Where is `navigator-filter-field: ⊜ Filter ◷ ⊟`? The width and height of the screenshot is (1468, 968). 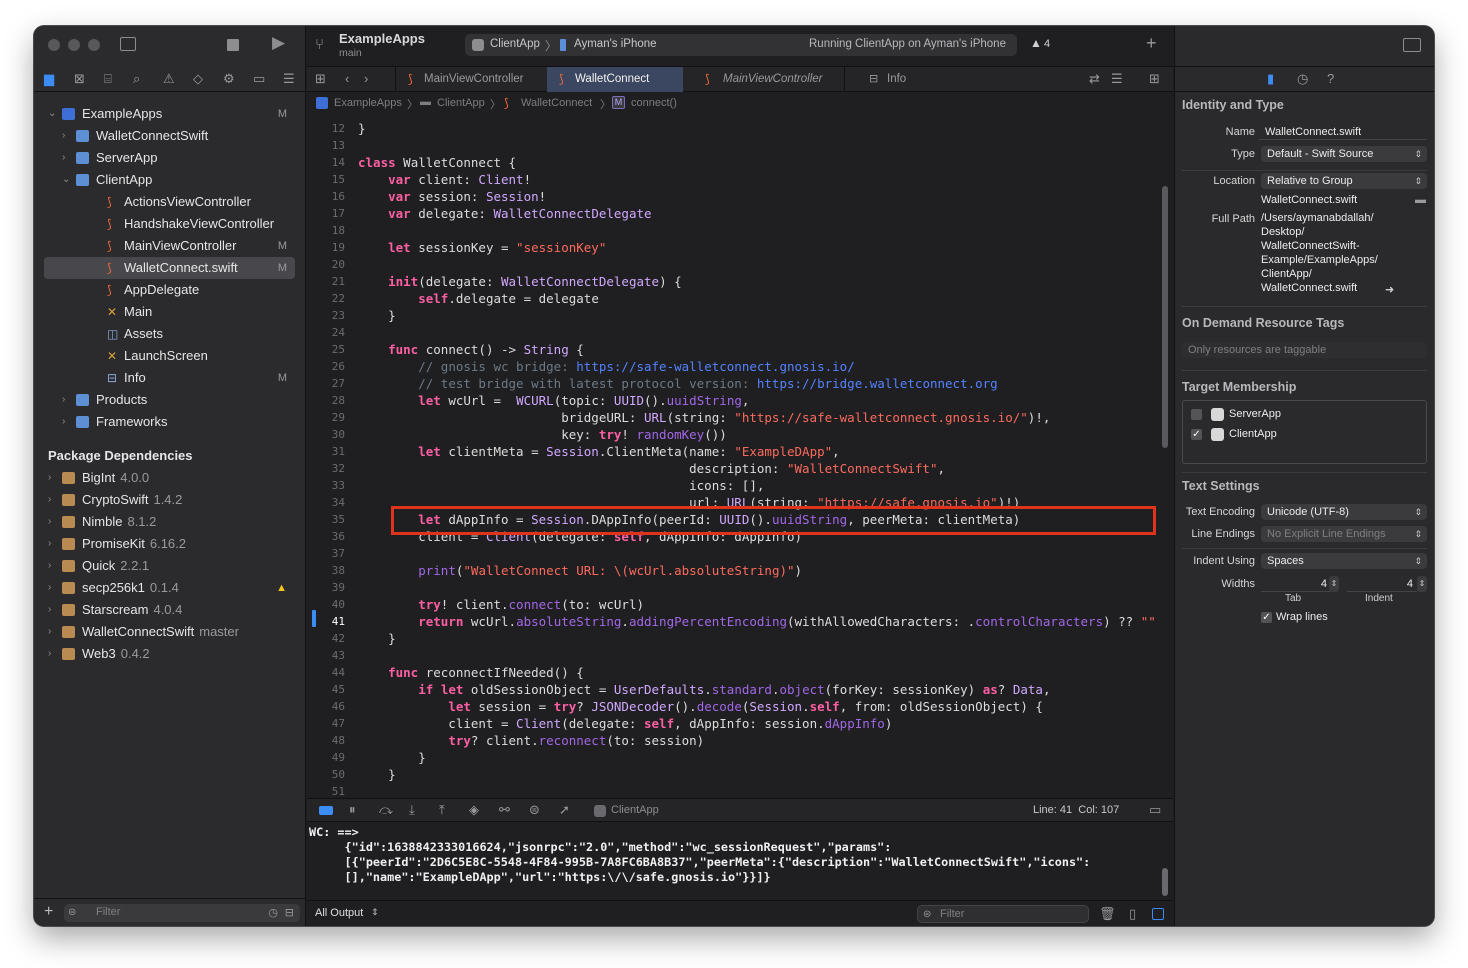
navigator-filter-field: ⊜ Filter ◷ ⊟ is located at coordinates (182, 913).